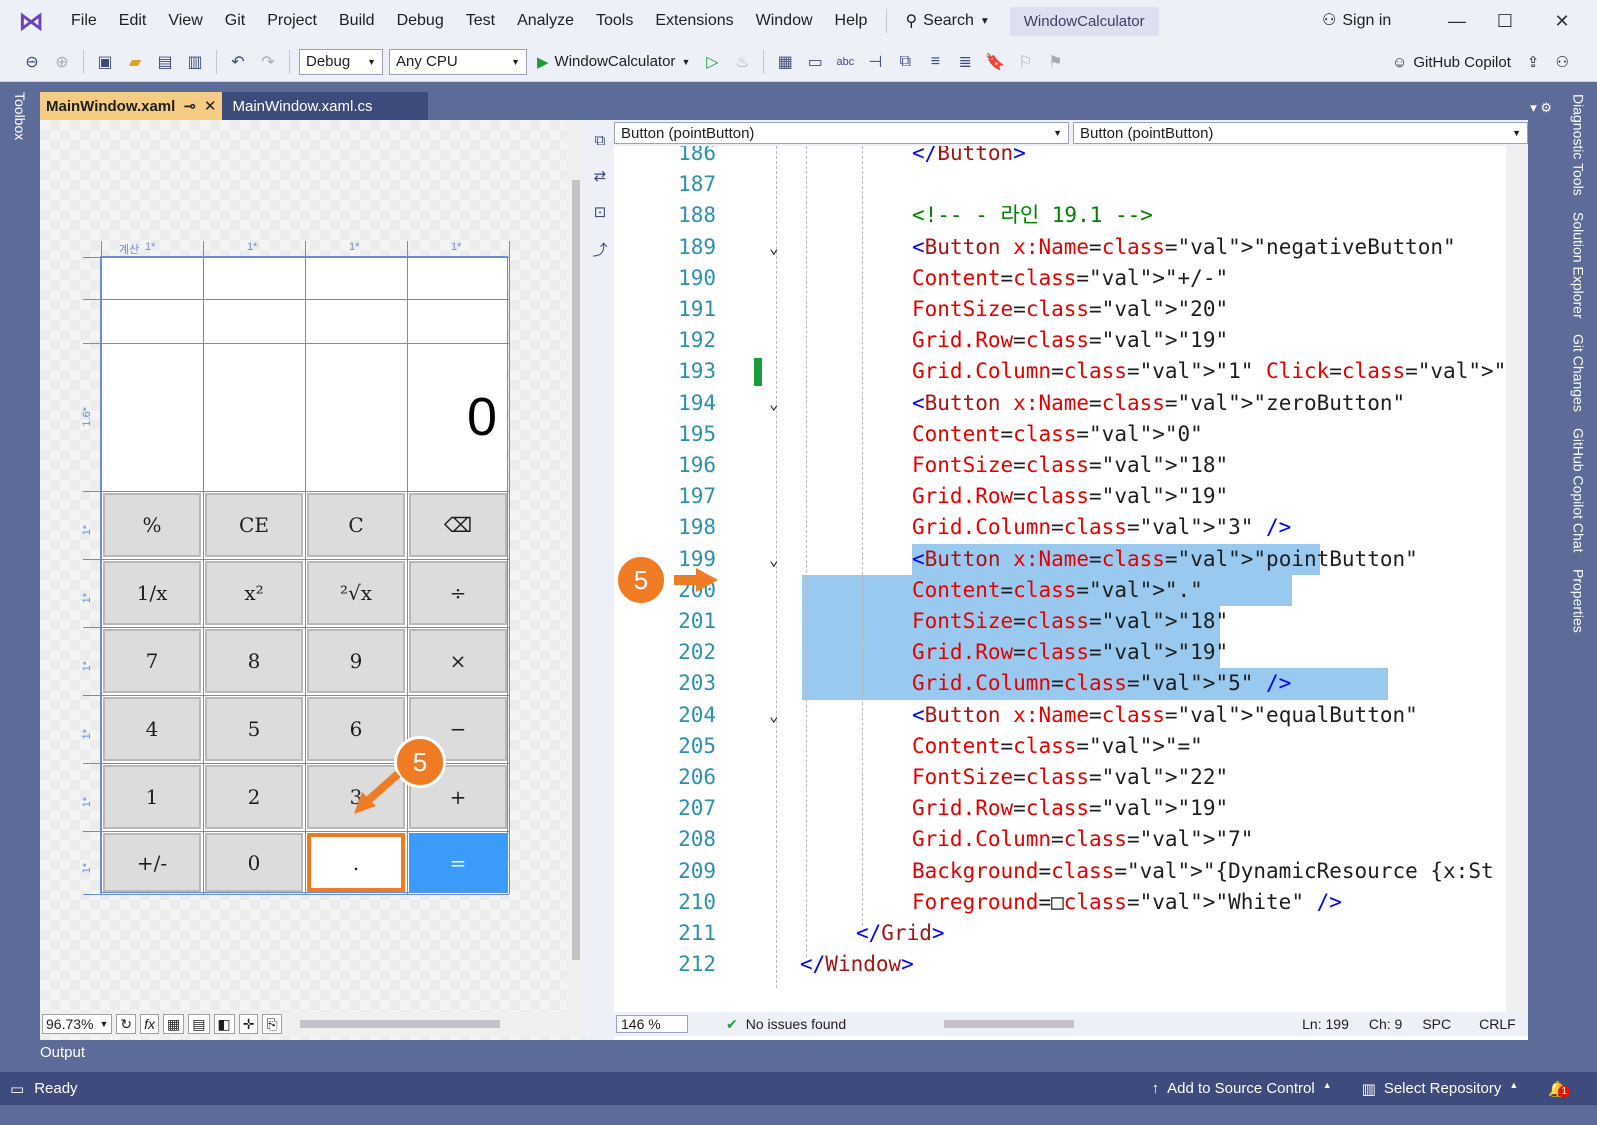 The image size is (1597, 1125). I want to click on outdent-icon: ≣, so click(965, 62).